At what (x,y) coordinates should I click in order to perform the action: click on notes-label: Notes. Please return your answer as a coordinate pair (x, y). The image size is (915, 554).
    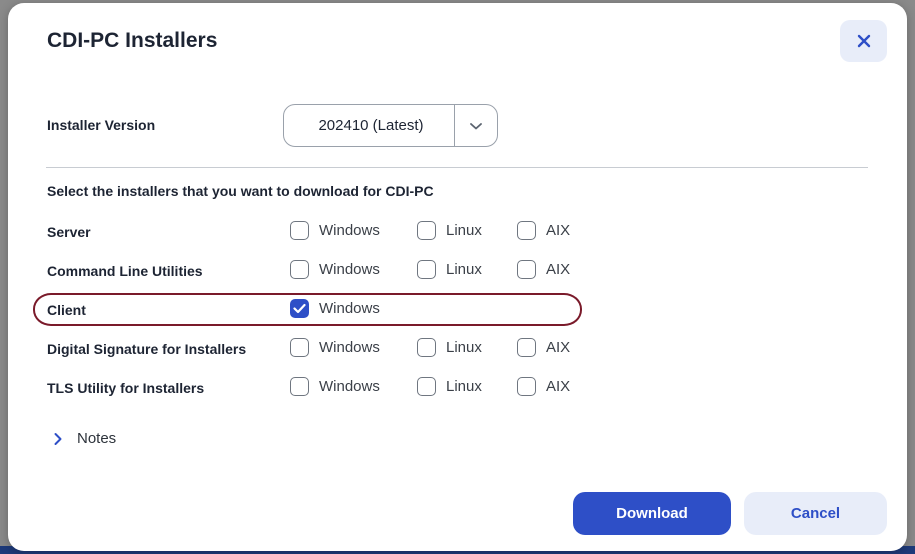
    Looking at the image, I should click on (97, 438).